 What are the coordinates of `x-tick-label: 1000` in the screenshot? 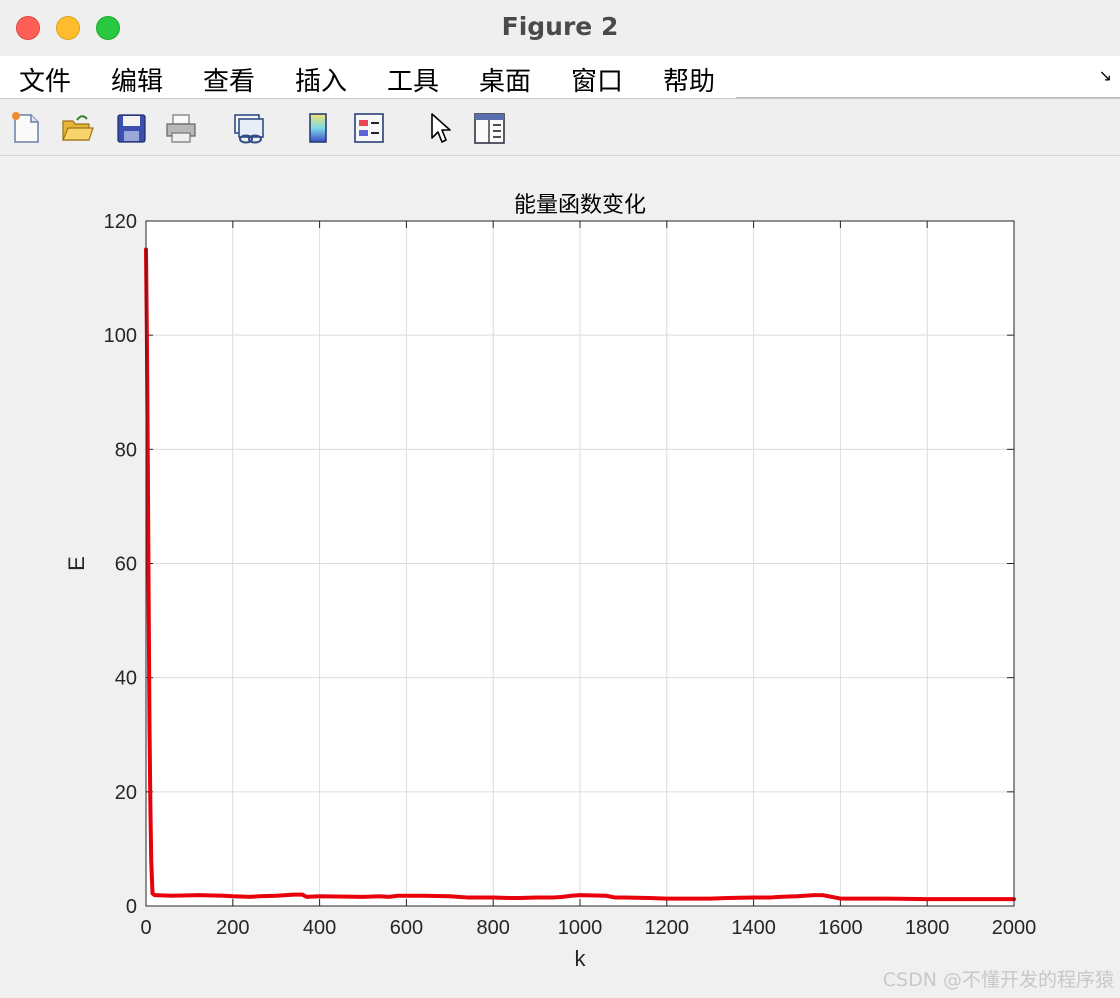 It's located at (580, 928).